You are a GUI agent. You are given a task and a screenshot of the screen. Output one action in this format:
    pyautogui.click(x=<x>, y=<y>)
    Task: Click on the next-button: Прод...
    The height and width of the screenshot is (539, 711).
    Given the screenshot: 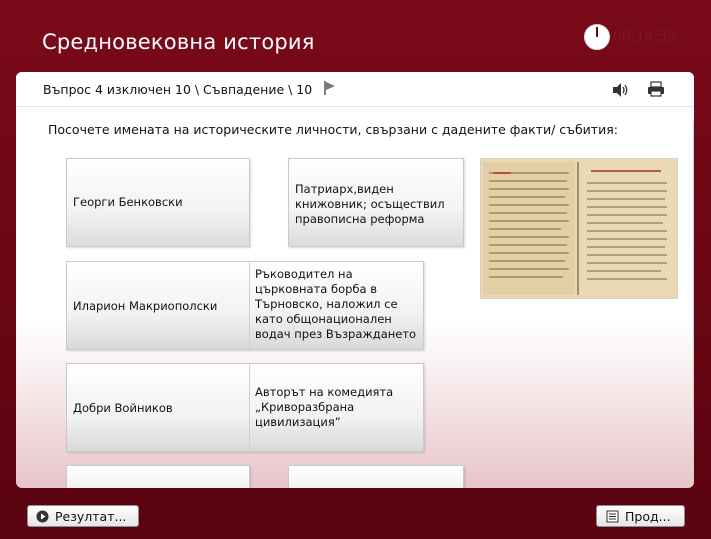 What is the action you would take?
    pyautogui.click(x=640, y=516)
    